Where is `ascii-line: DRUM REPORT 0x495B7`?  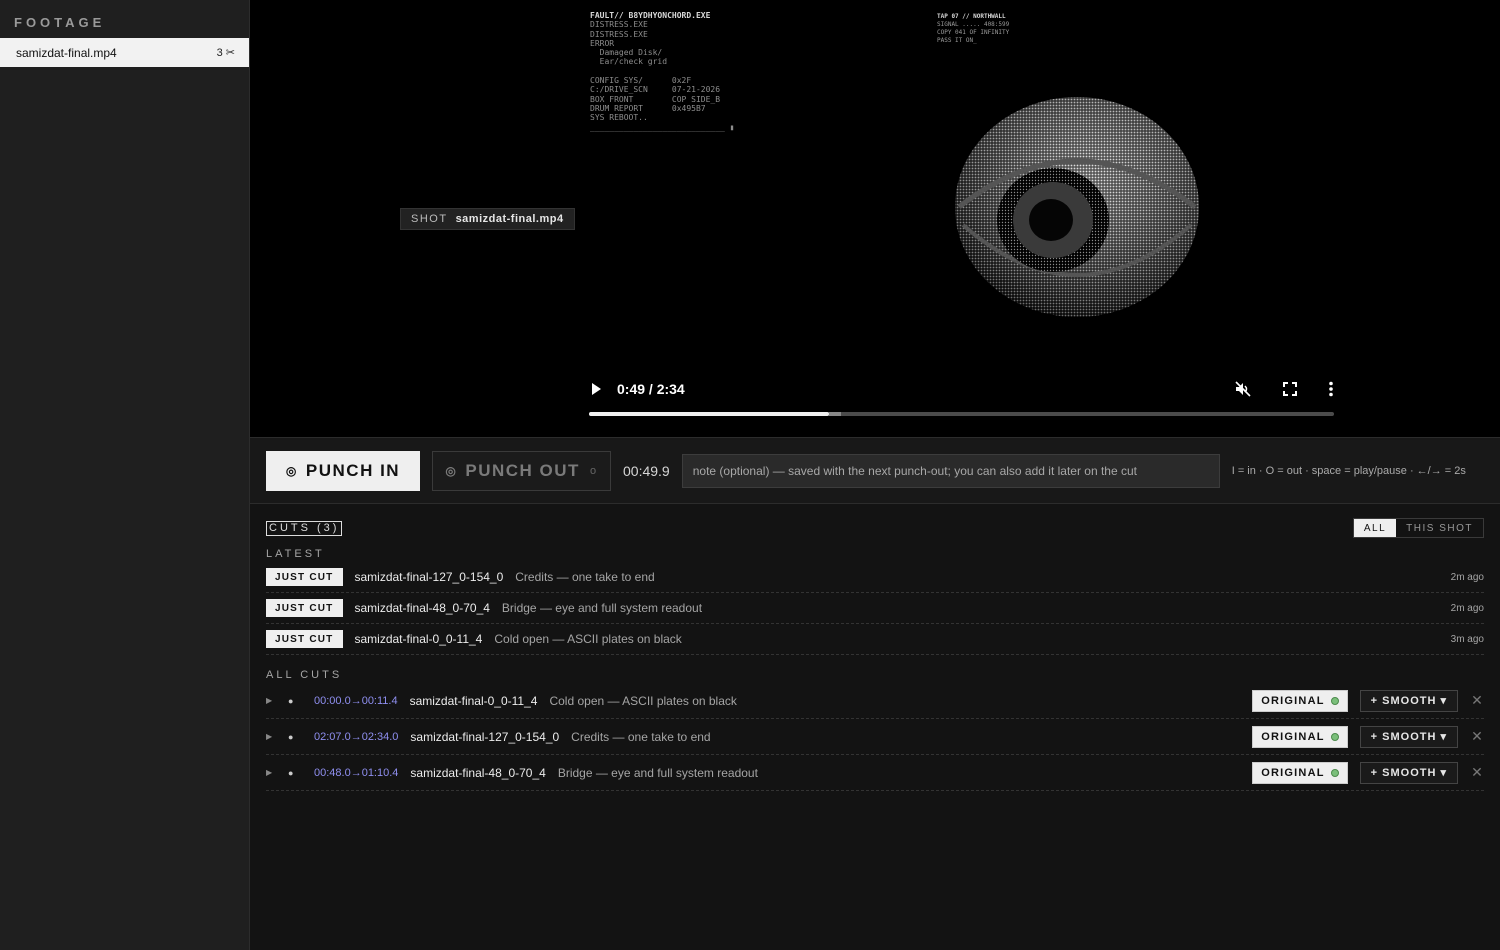 ascii-line: DRUM REPORT 0x495B7 is located at coordinates (648, 108).